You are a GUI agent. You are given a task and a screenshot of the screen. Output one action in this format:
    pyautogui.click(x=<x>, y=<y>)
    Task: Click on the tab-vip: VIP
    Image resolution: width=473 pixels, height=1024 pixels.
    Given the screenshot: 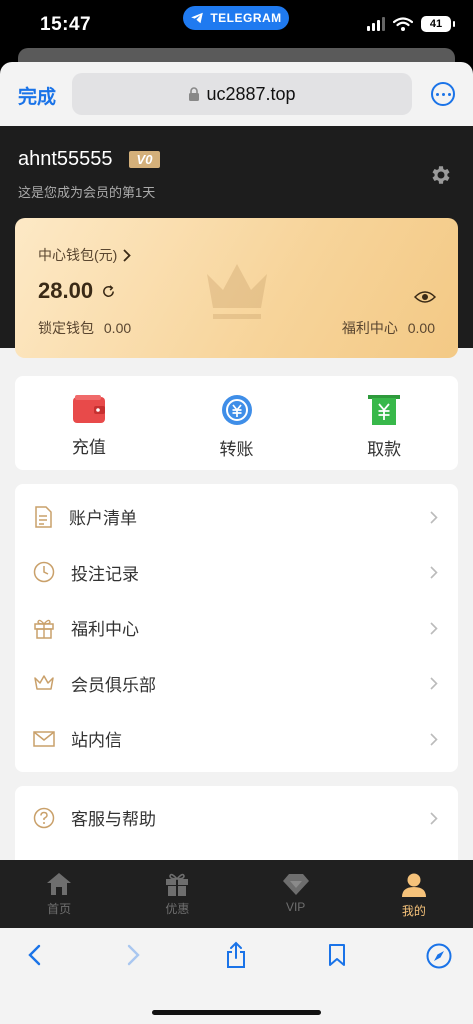 What is the action you would take?
    pyautogui.click(x=296, y=894)
    